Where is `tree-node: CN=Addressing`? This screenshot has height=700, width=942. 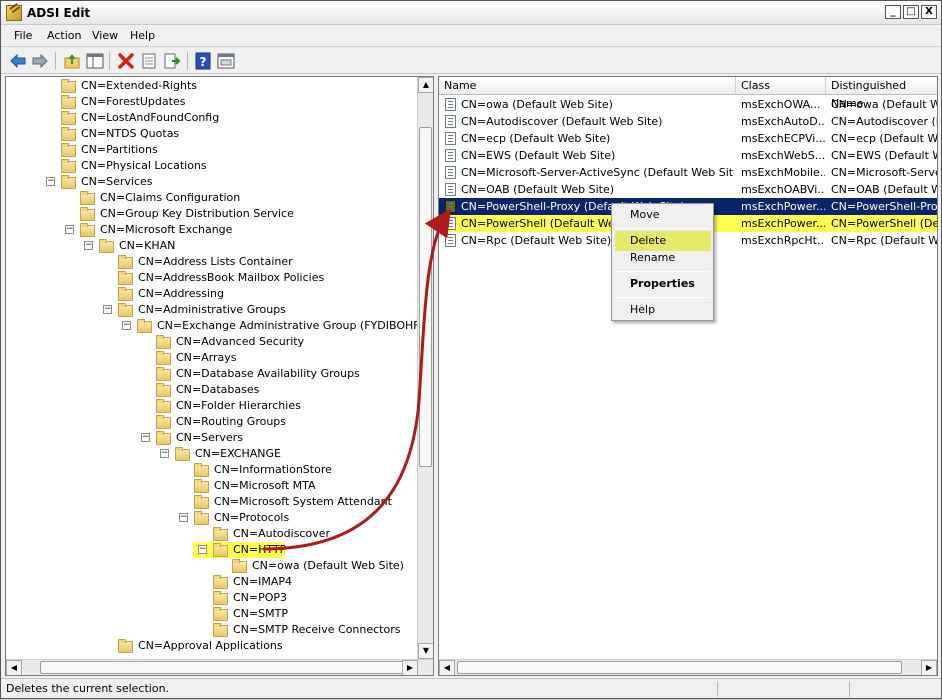 tree-node: CN=Addressing is located at coordinates (211, 294).